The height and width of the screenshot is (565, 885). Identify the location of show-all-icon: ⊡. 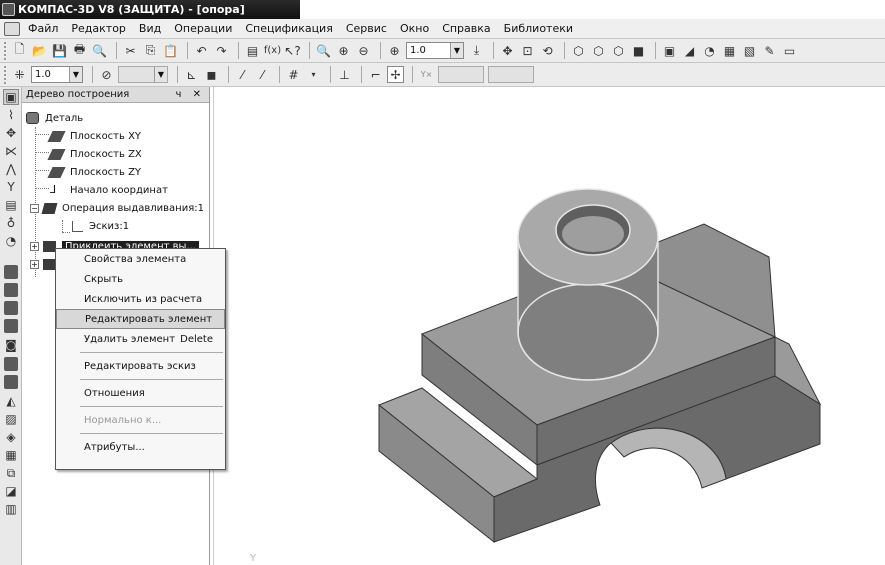
(527, 50).